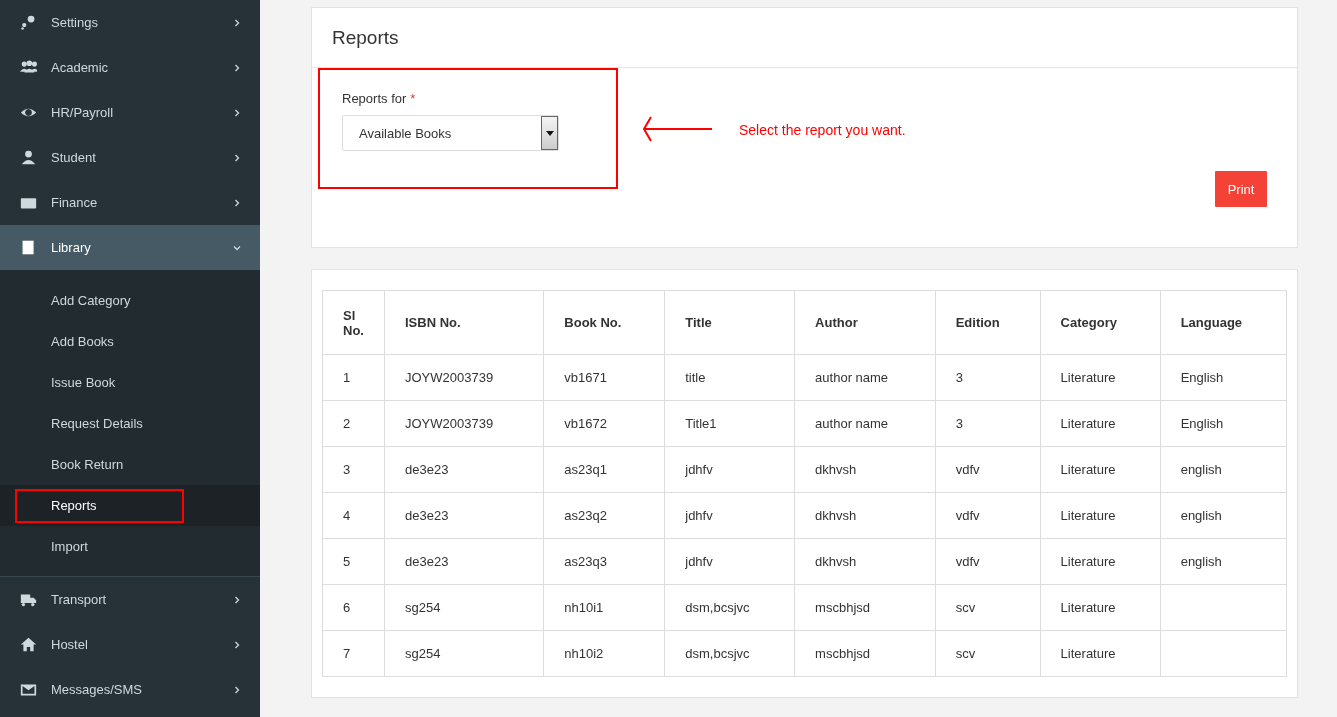 Image resolution: width=1337 pixels, height=717 pixels. Describe the element at coordinates (604, 515) in the screenshot. I see `table-cell: as23q2` at that location.